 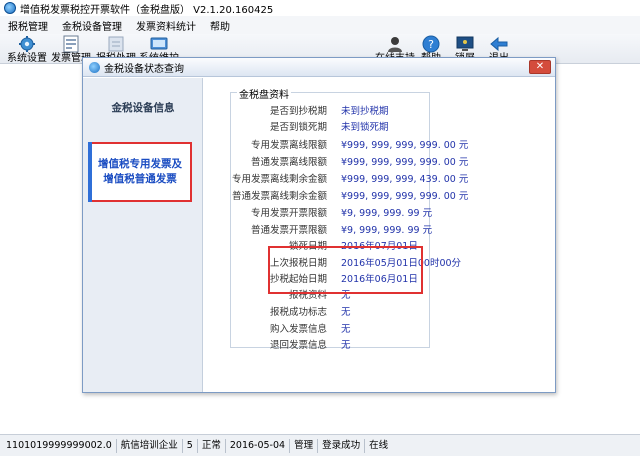 I want to click on info-value: 未到锁死期, so click(x=365, y=127).